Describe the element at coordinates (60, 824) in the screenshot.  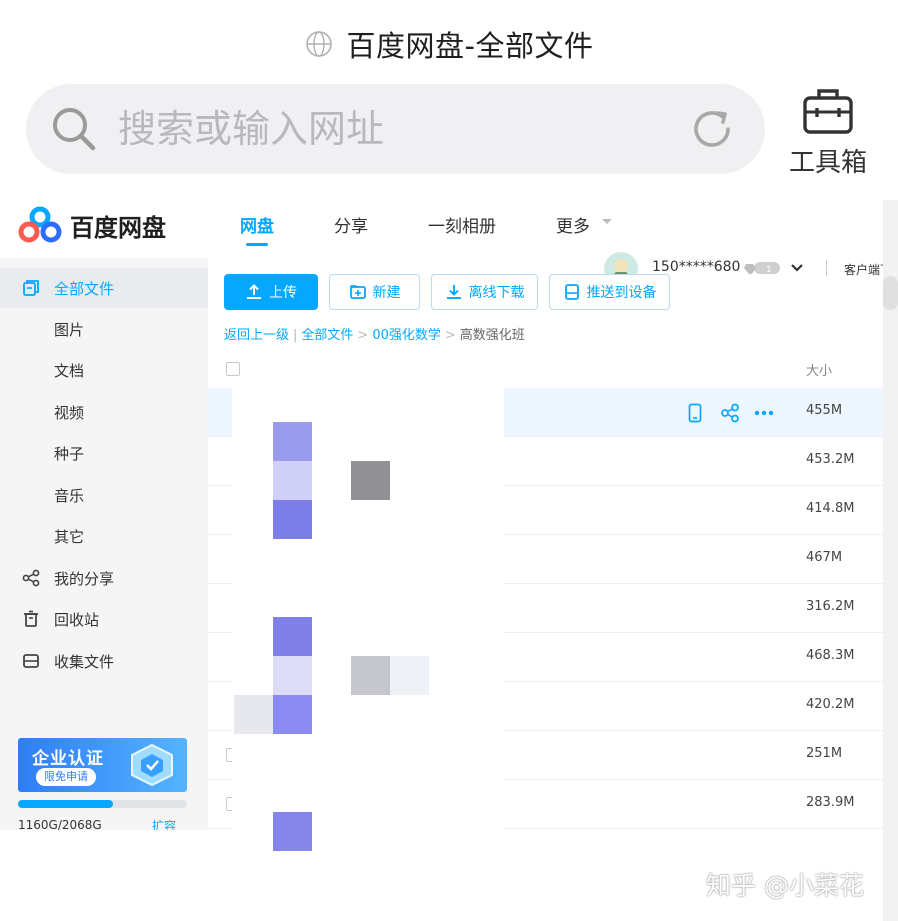
I see `quota-text: 1160G/2068G` at that location.